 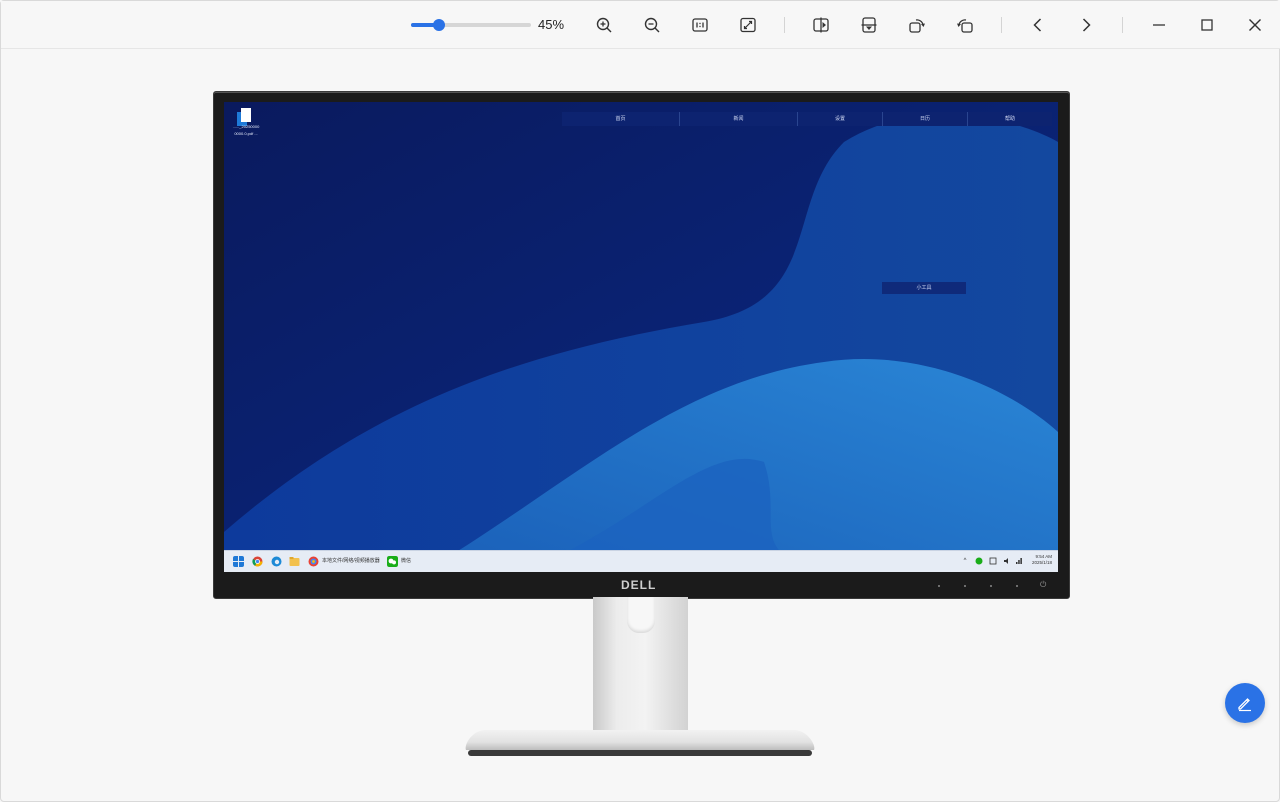 I want to click on tray-wechat-icon, so click(x=979, y=561).